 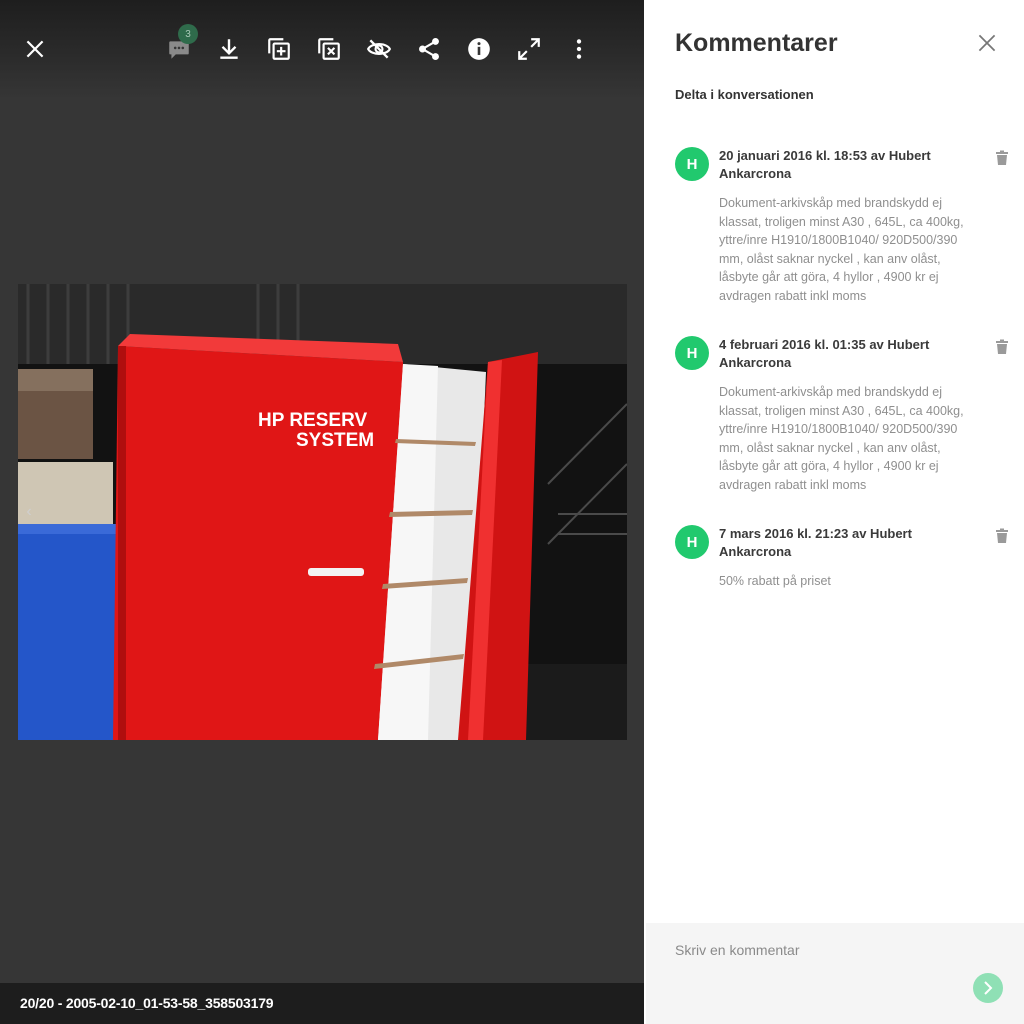 I want to click on chevron-right-icon, so click(x=988, y=988).